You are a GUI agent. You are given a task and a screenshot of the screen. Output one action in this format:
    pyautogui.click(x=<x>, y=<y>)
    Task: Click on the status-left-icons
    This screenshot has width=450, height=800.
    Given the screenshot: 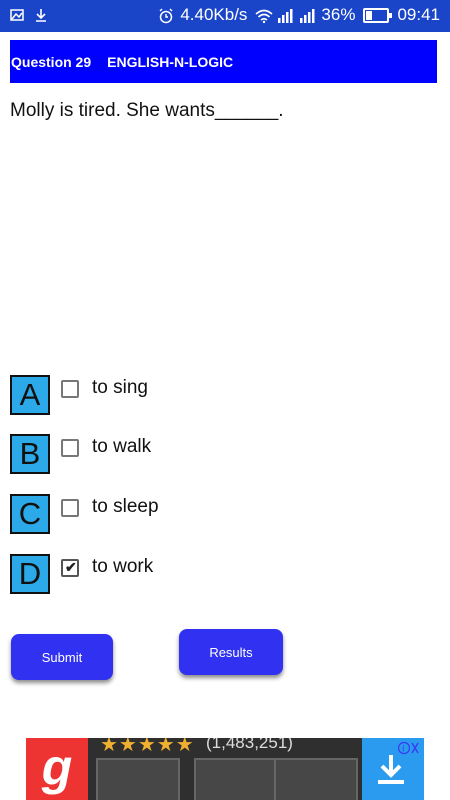 What is the action you would take?
    pyautogui.click(x=29, y=15)
    